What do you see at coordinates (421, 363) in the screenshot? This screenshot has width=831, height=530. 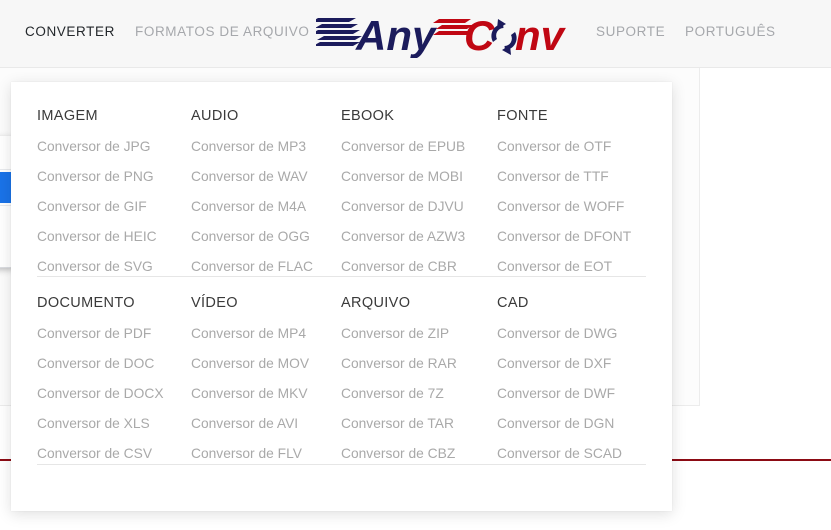 I see `menu-link: Conversor de RAR` at bounding box center [421, 363].